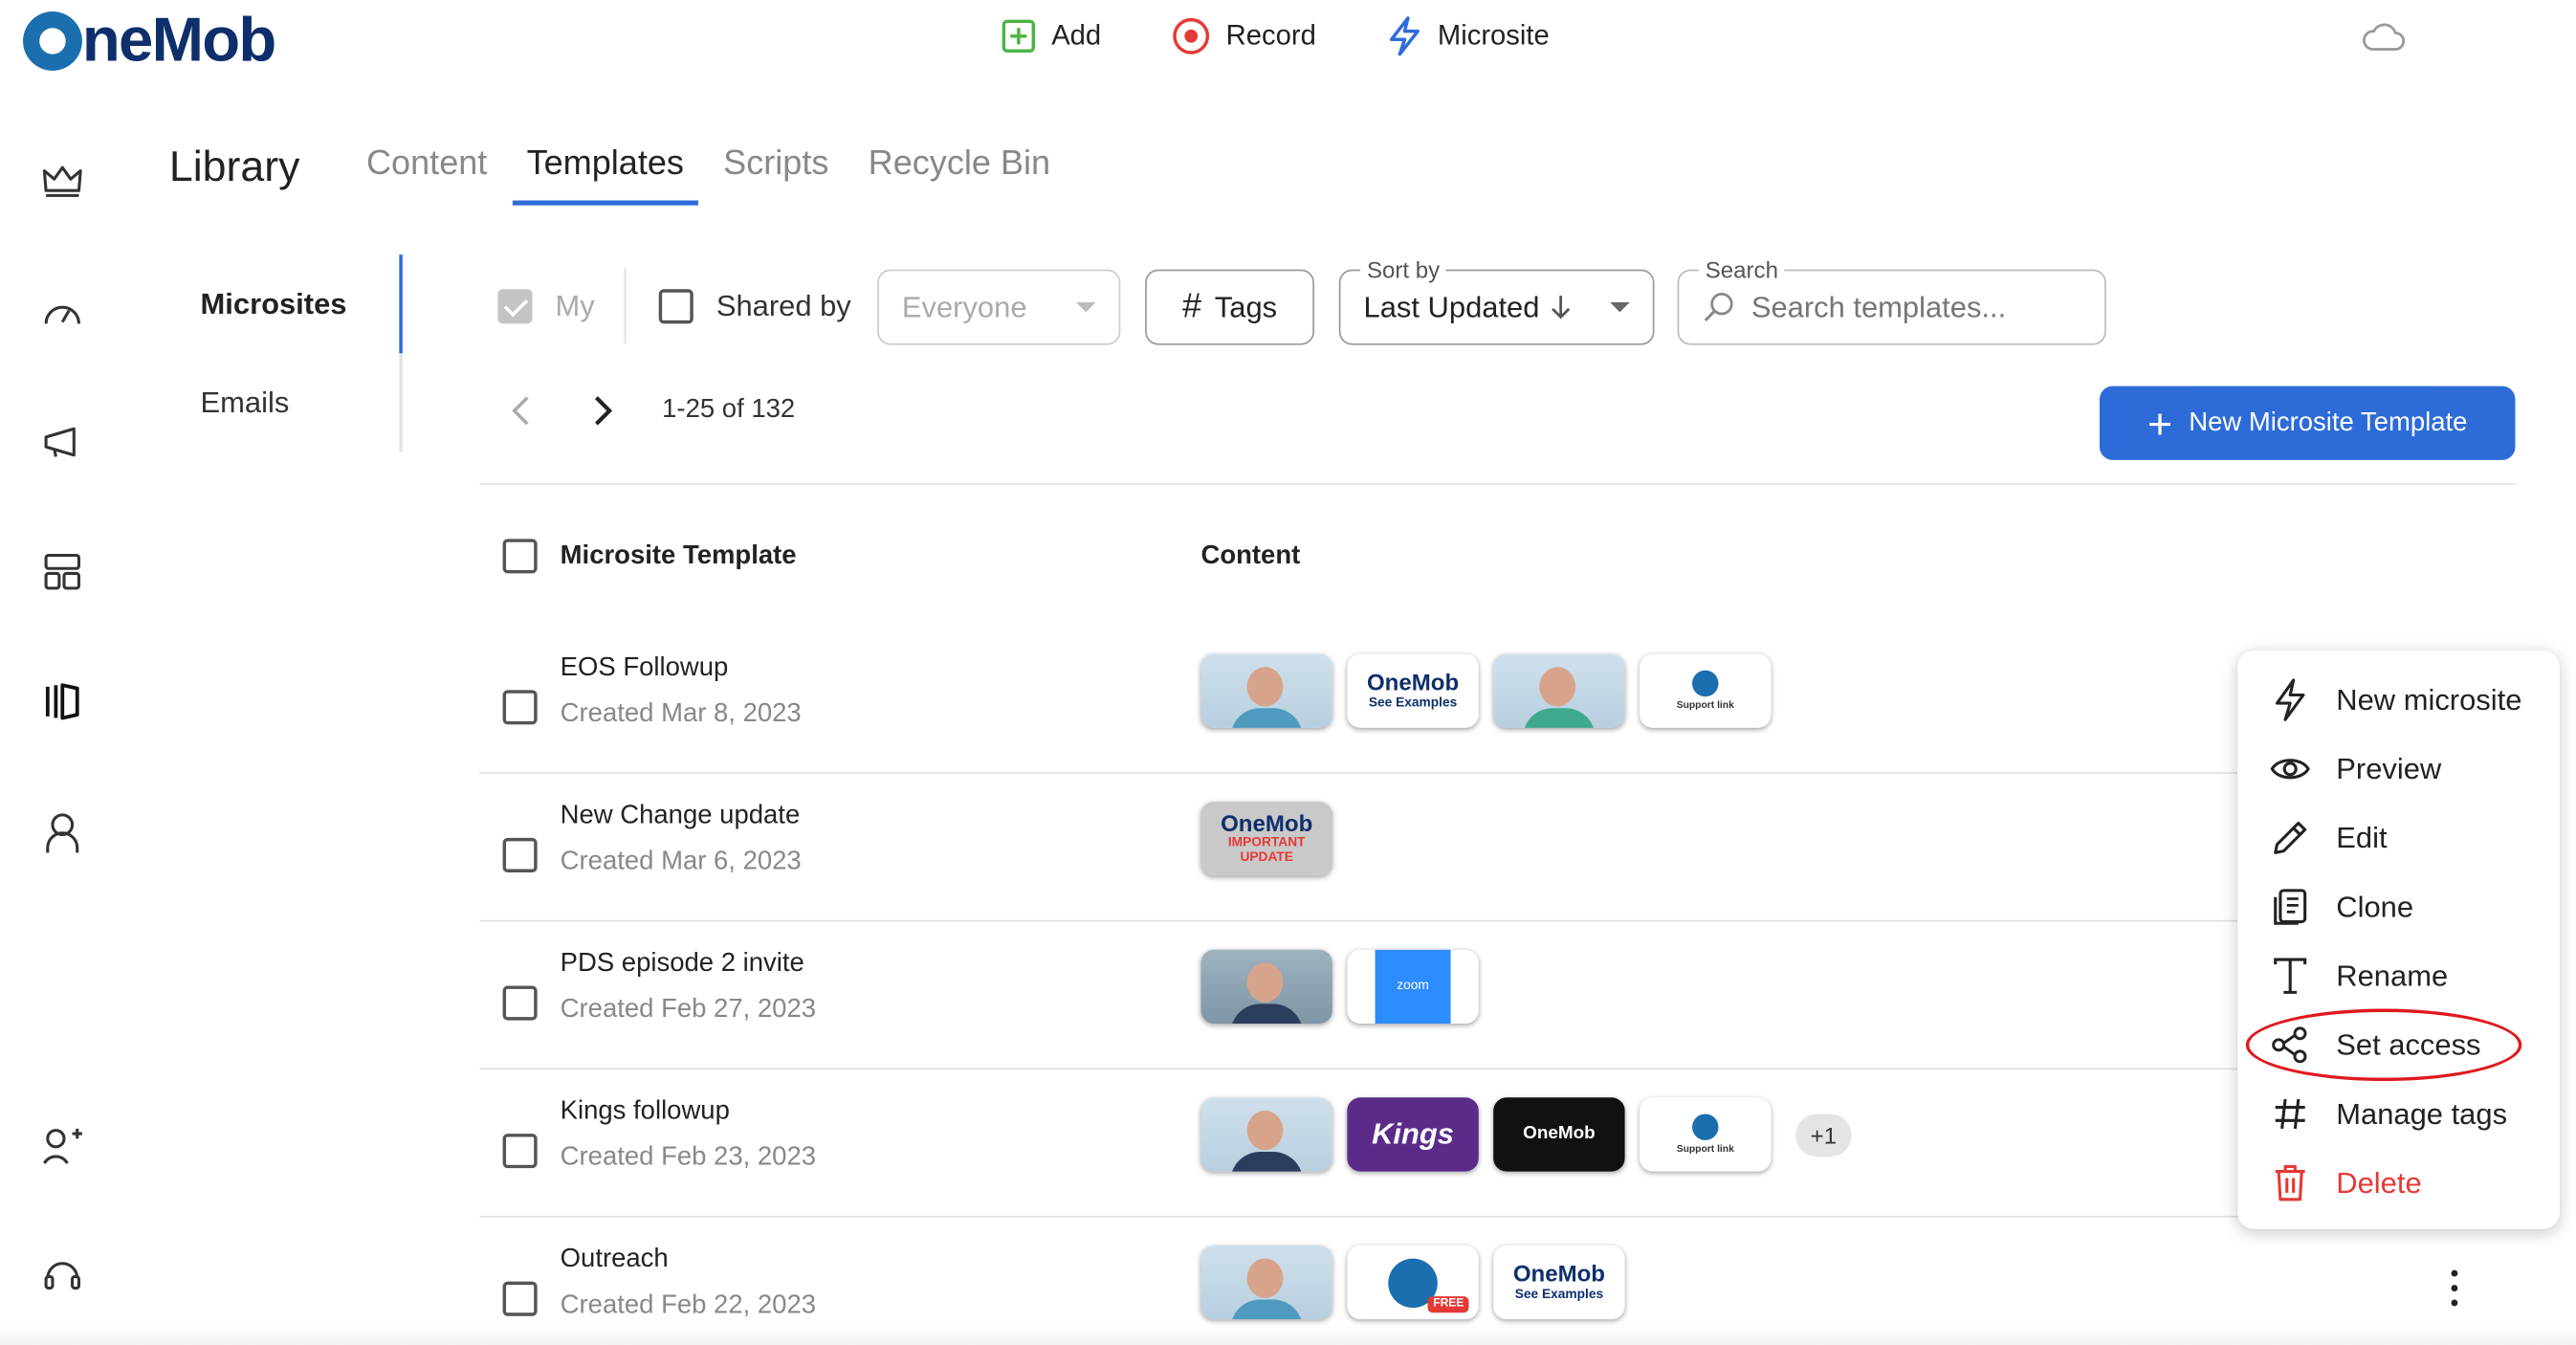 This screenshot has height=1345, width=2576. Describe the element at coordinates (729, 410) in the screenshot. I see `pagination-range: 1-25 of 132` at that location.